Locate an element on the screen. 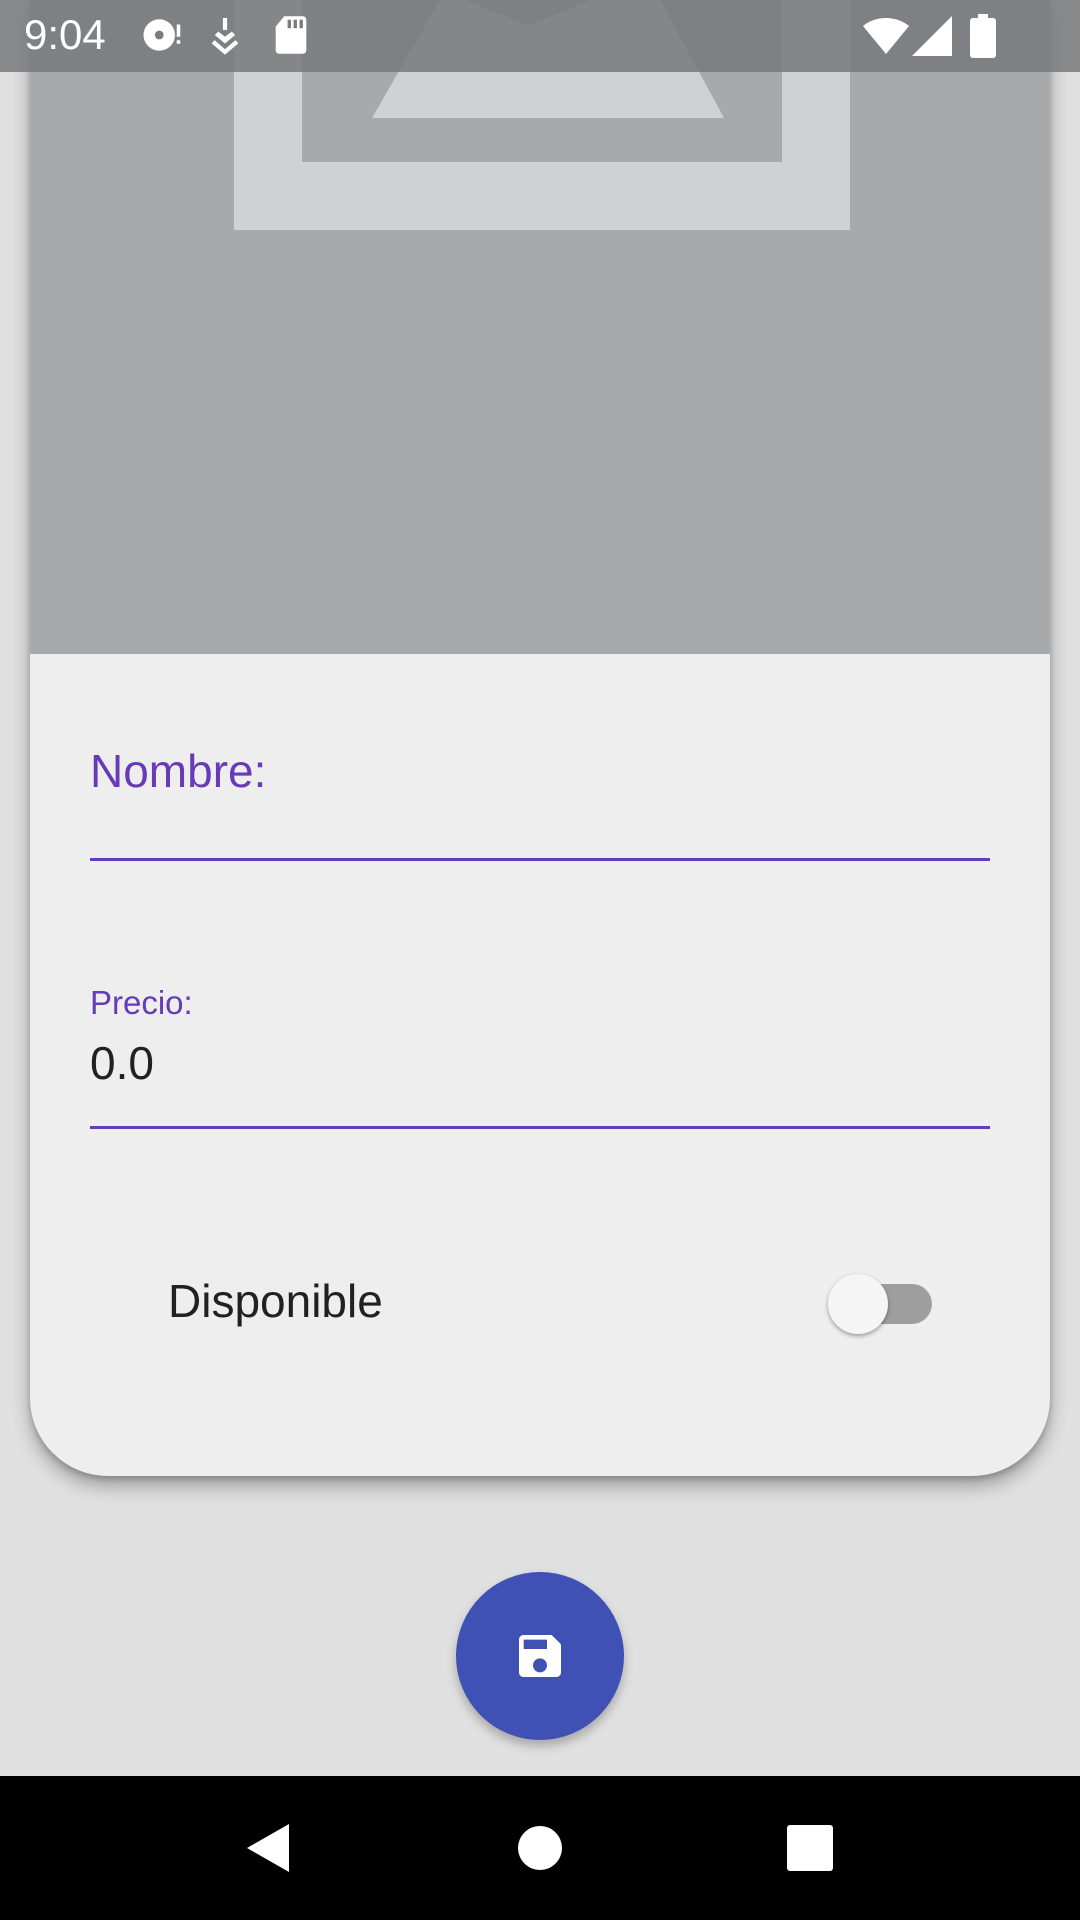 The height and width of the screenshot is (1920, 1080). disc-icon is located at coordinates (162, 35).